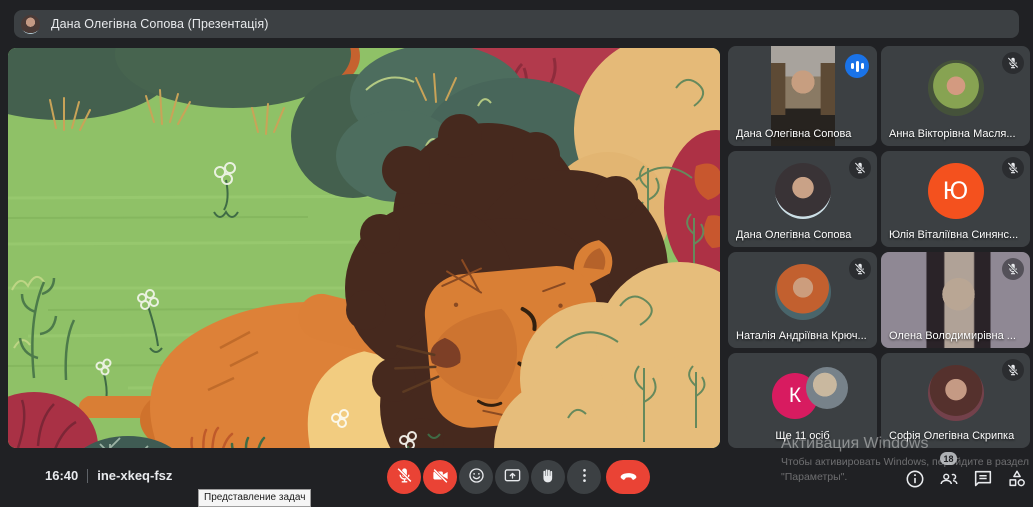 The height and width of the screenshot is (507, 1033). I want to click on task-view-tooltip: Представление задач, so click(255, 498).